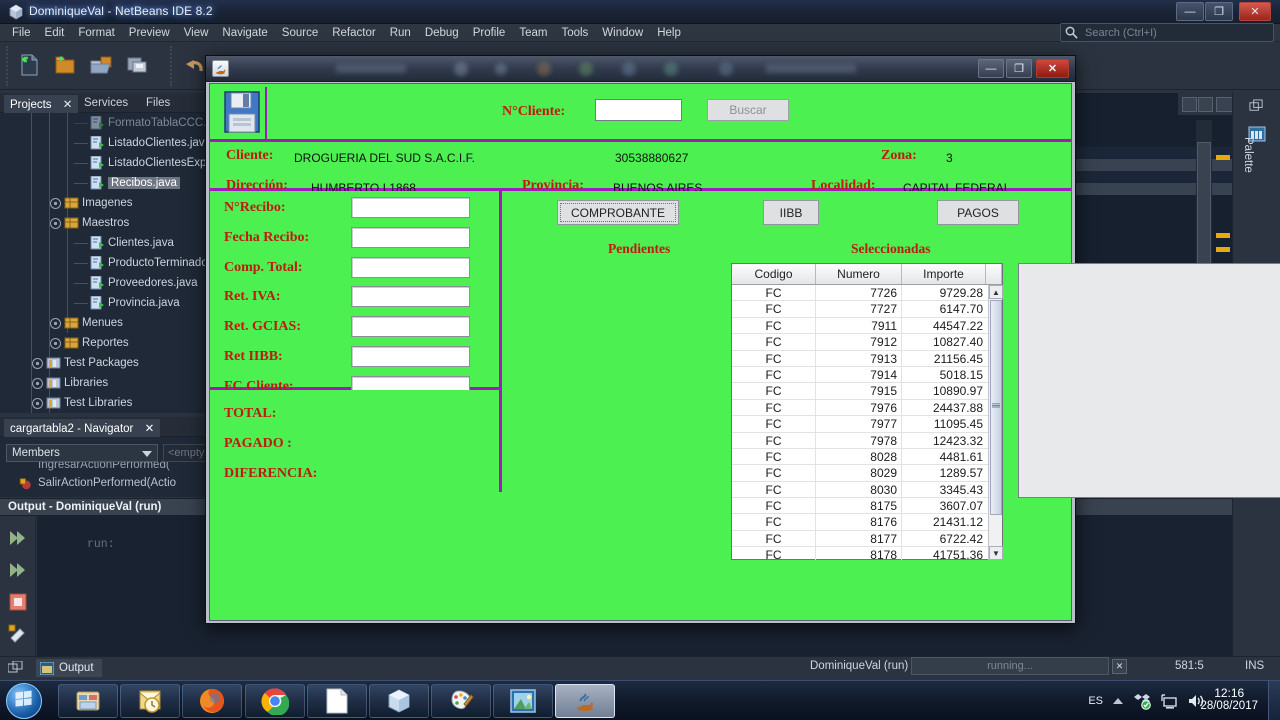 This screenshot has height=720, width=1280. I want to click on scroll-up-icon: ▲, so click(996, 292).